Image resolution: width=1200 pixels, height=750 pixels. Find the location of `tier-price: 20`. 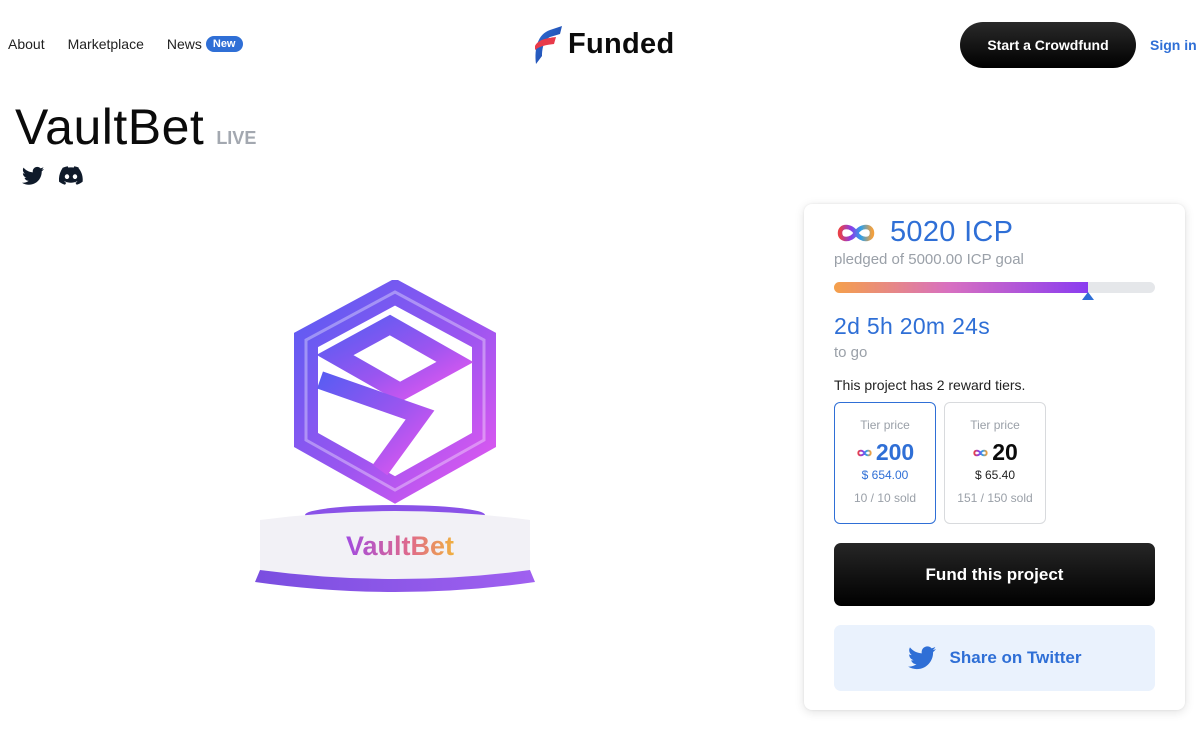

tier-price: 20 is located at coordinates (995, 452).